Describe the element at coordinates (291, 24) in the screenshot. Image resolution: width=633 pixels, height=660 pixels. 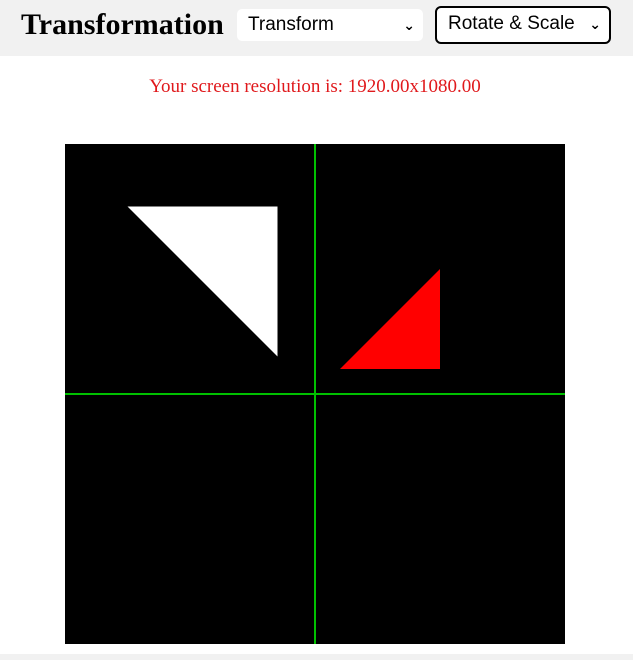
I see `mode-select-value: Transform` at that location.